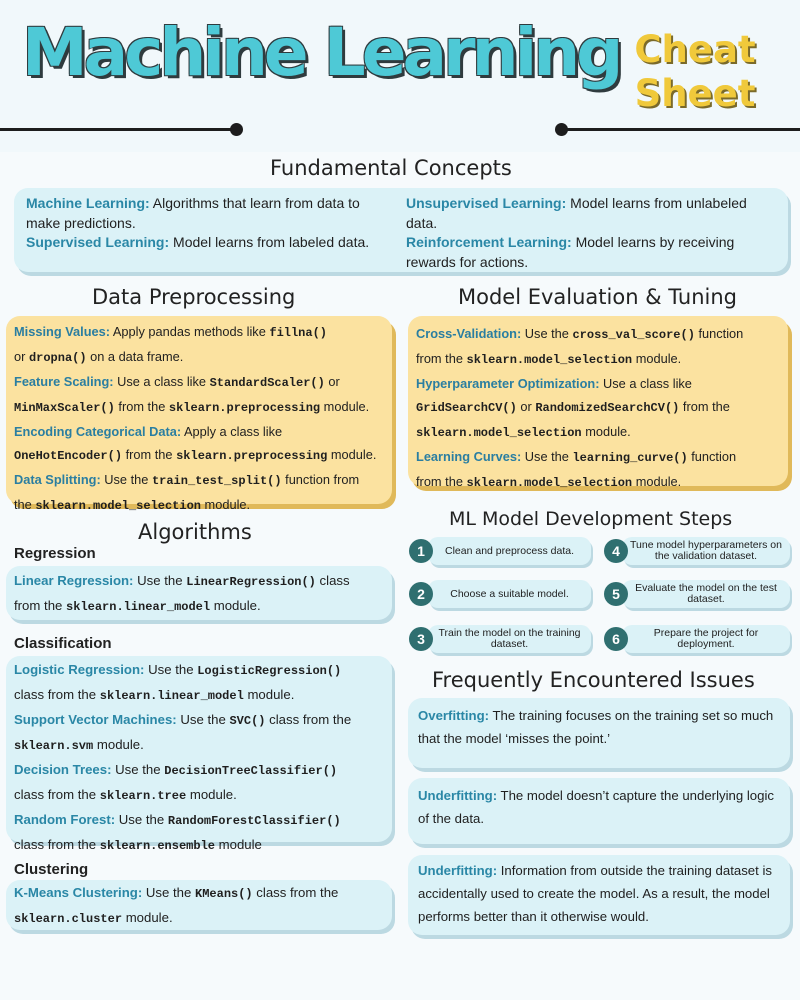 The height and width of the screenshot is (1000, 800). Describe the element at coordinates (630, 458) in the screenshot. I see `learning-curve-code: learning_curve()` at that location.